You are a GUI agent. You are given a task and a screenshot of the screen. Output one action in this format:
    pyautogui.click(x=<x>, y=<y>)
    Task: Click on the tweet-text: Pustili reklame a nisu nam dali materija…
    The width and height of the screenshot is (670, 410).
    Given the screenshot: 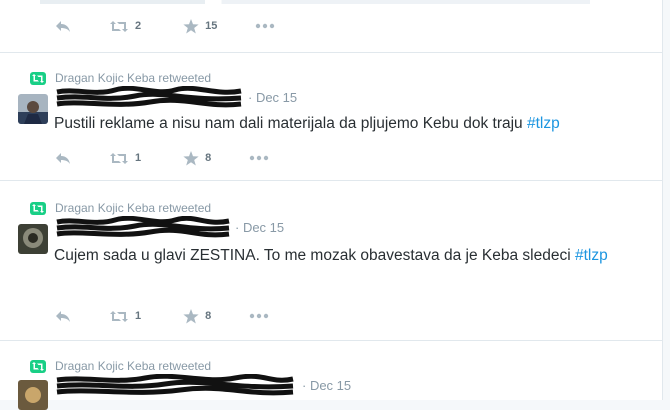 What is the action you would take?
    pyautogui.click(x=349, y=124)
    